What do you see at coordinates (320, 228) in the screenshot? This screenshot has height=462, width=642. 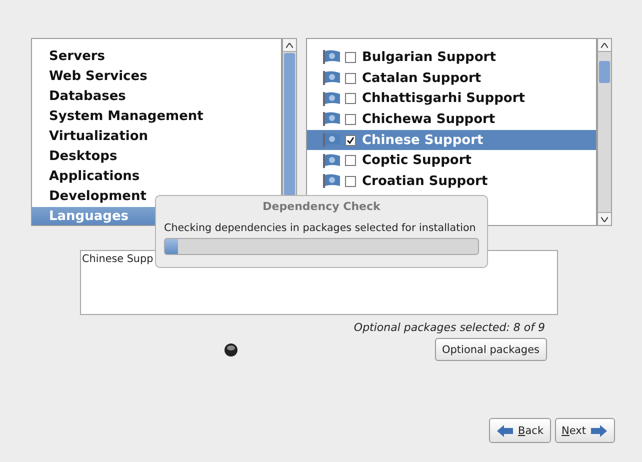 I see `dialog-message: Checking dependencies in packages selected for installation` at bounding box center [320, 228].